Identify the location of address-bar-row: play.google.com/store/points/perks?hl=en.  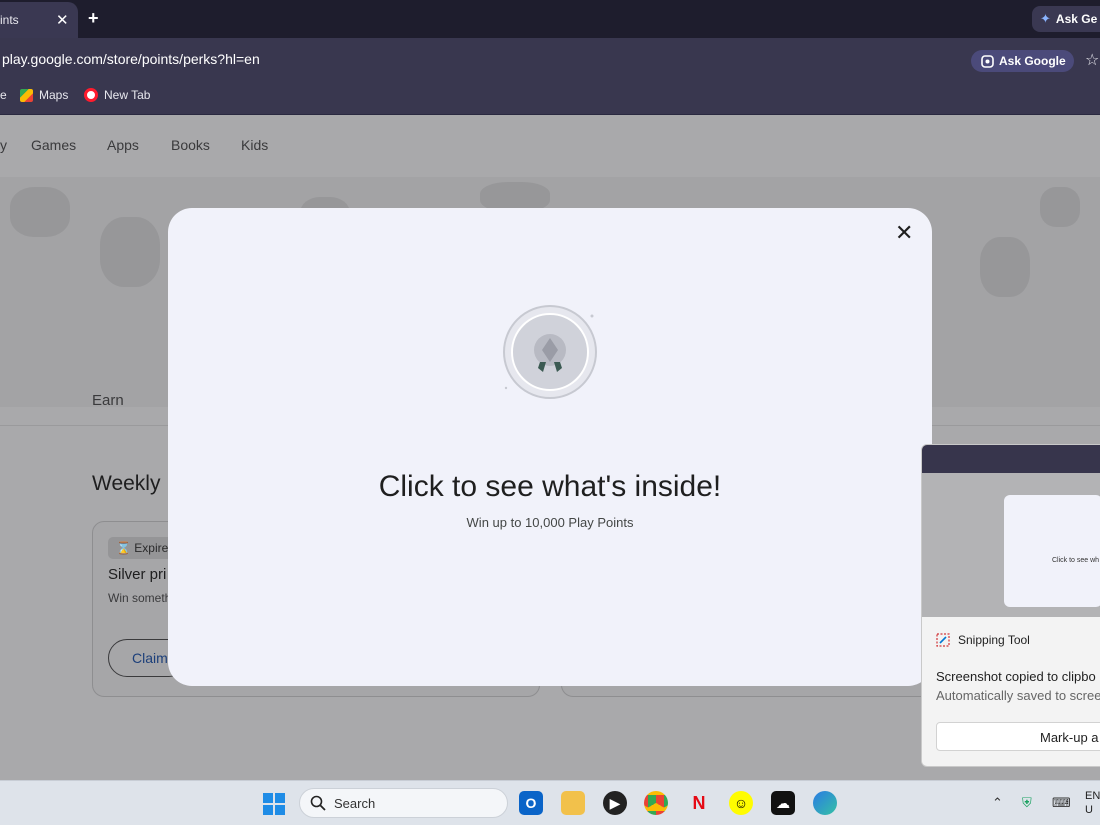
(550, 57).